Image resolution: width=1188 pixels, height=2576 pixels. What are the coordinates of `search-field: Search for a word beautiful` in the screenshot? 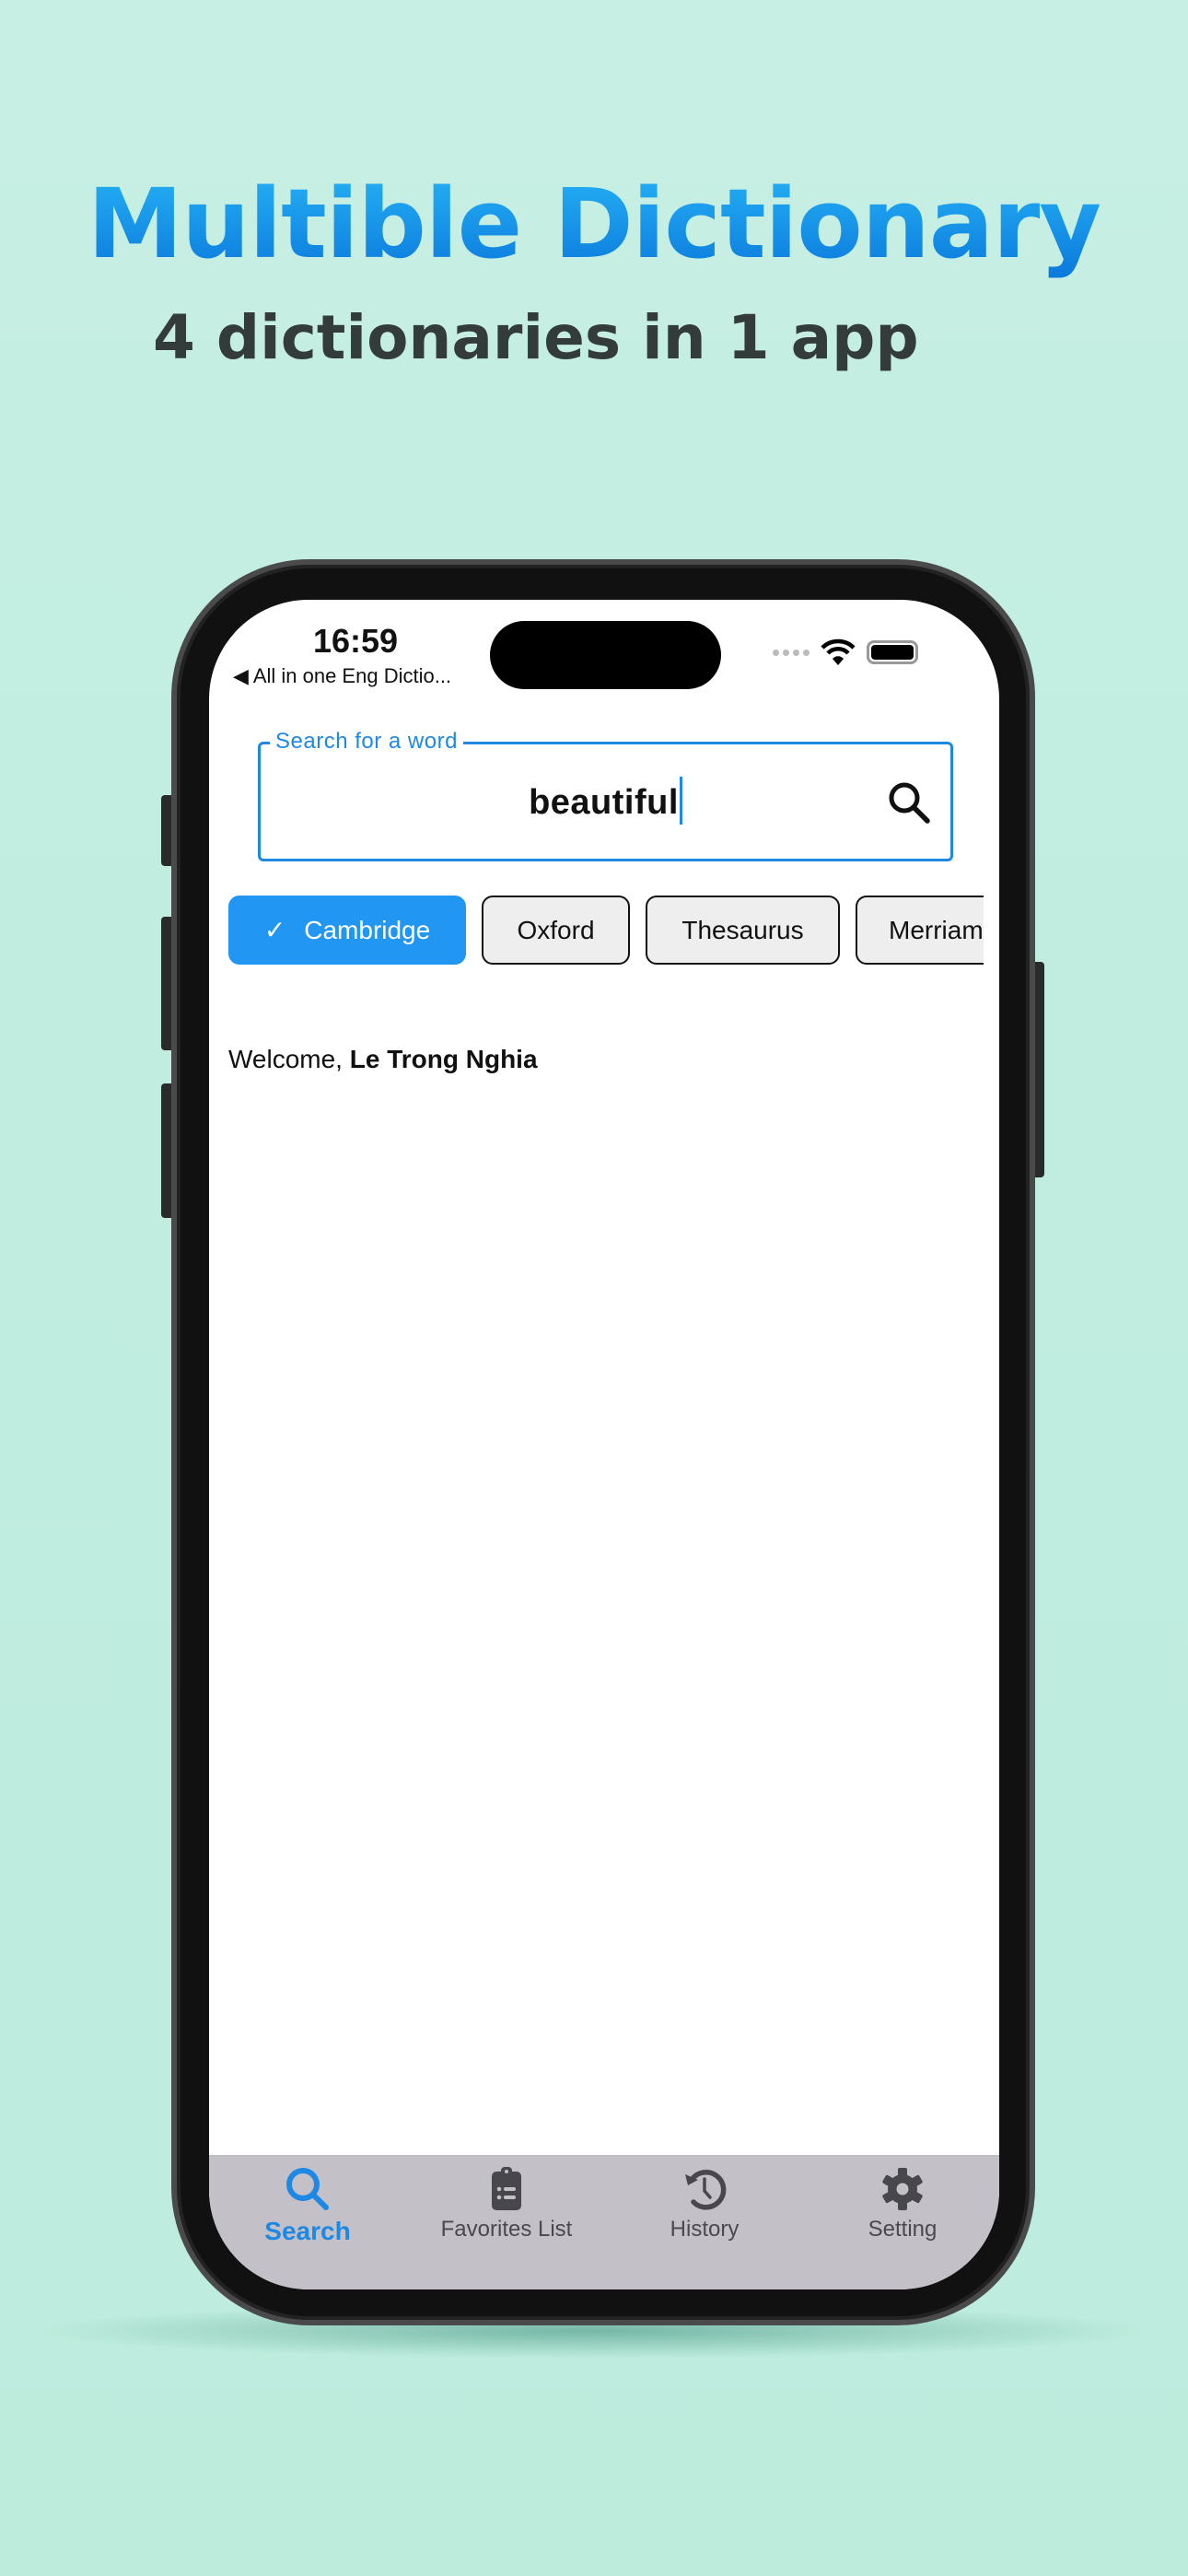 It's located at (605, 795).